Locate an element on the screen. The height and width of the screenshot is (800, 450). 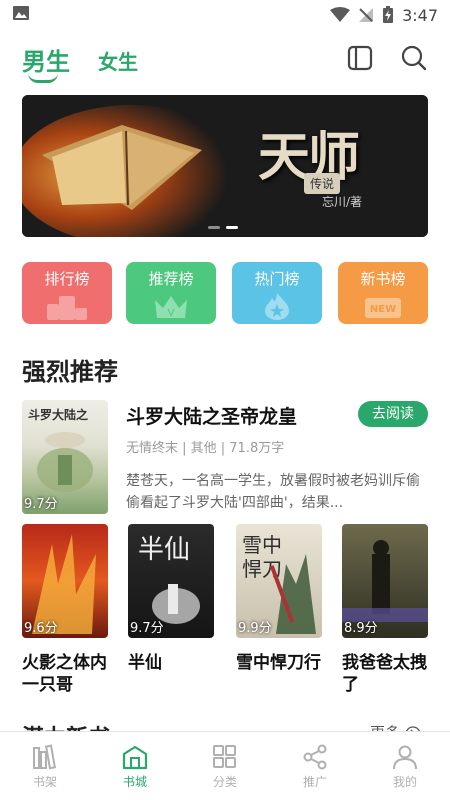
svg-text: 雪中 is located at coordinates (262, 545).